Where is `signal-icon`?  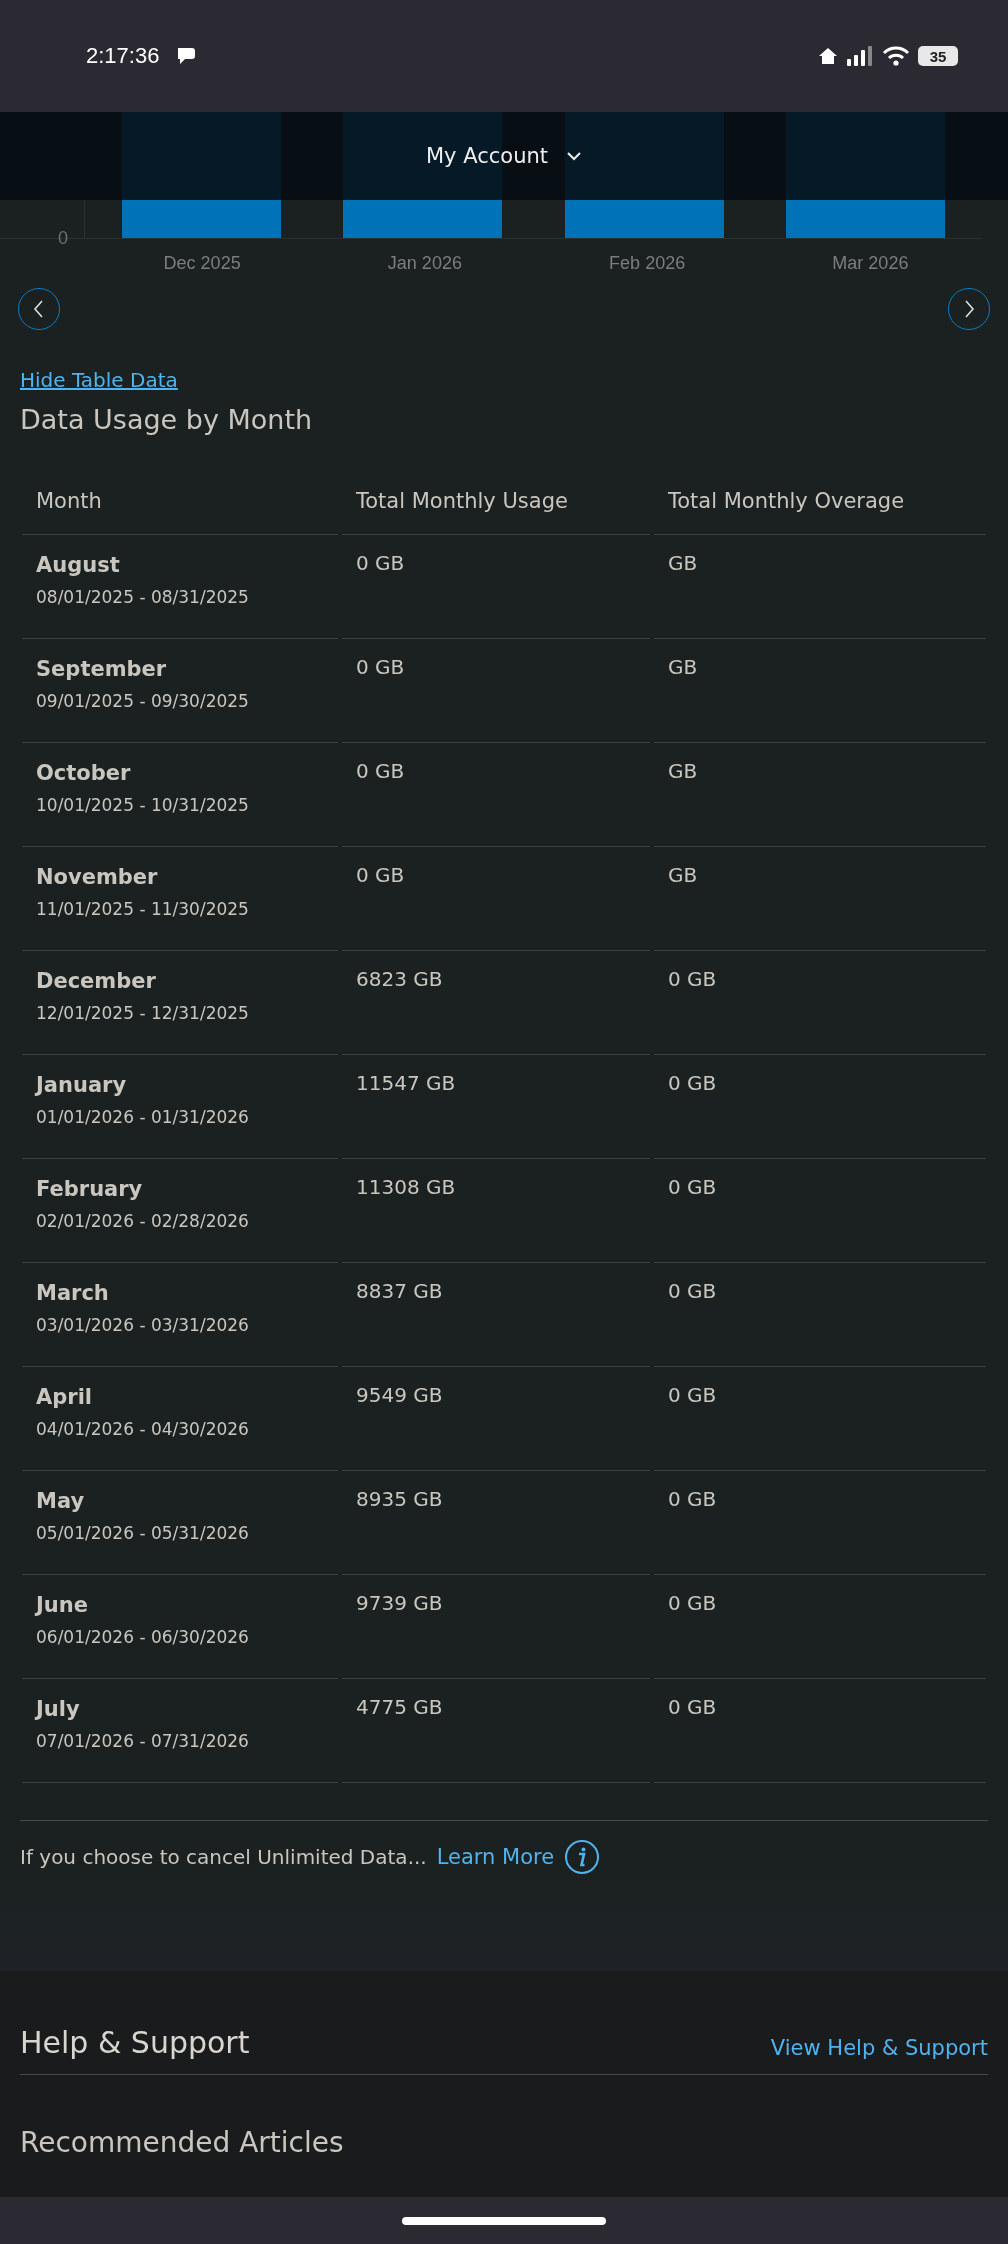 signal-icon is located at coordinates (860, 56).